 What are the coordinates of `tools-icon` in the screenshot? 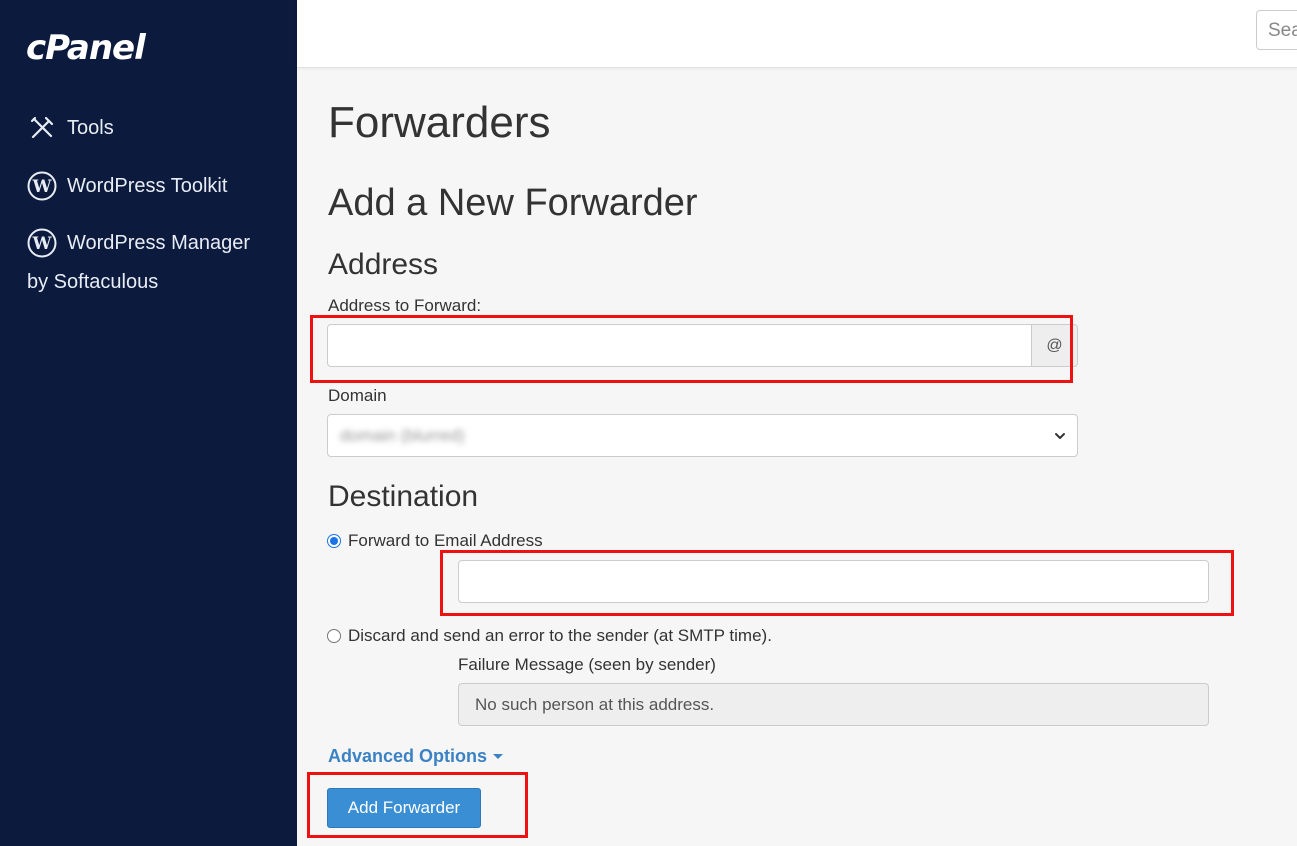 It's located at (42, 128).